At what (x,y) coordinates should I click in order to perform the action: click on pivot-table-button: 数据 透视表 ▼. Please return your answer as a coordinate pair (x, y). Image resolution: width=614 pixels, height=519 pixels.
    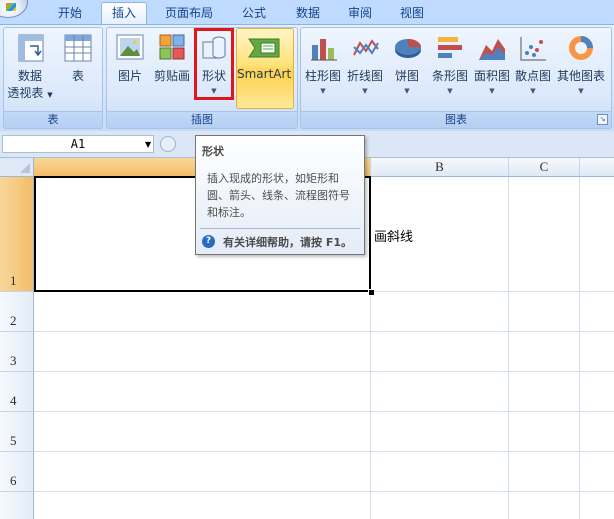
    Looking at the image, I should click on (30, 69).